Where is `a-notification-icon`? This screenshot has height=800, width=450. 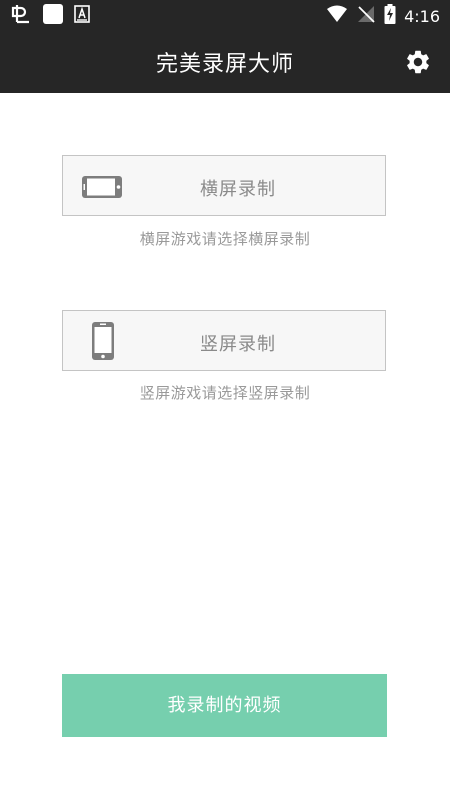 a-notification-icon is located at coordinates (82, 16).